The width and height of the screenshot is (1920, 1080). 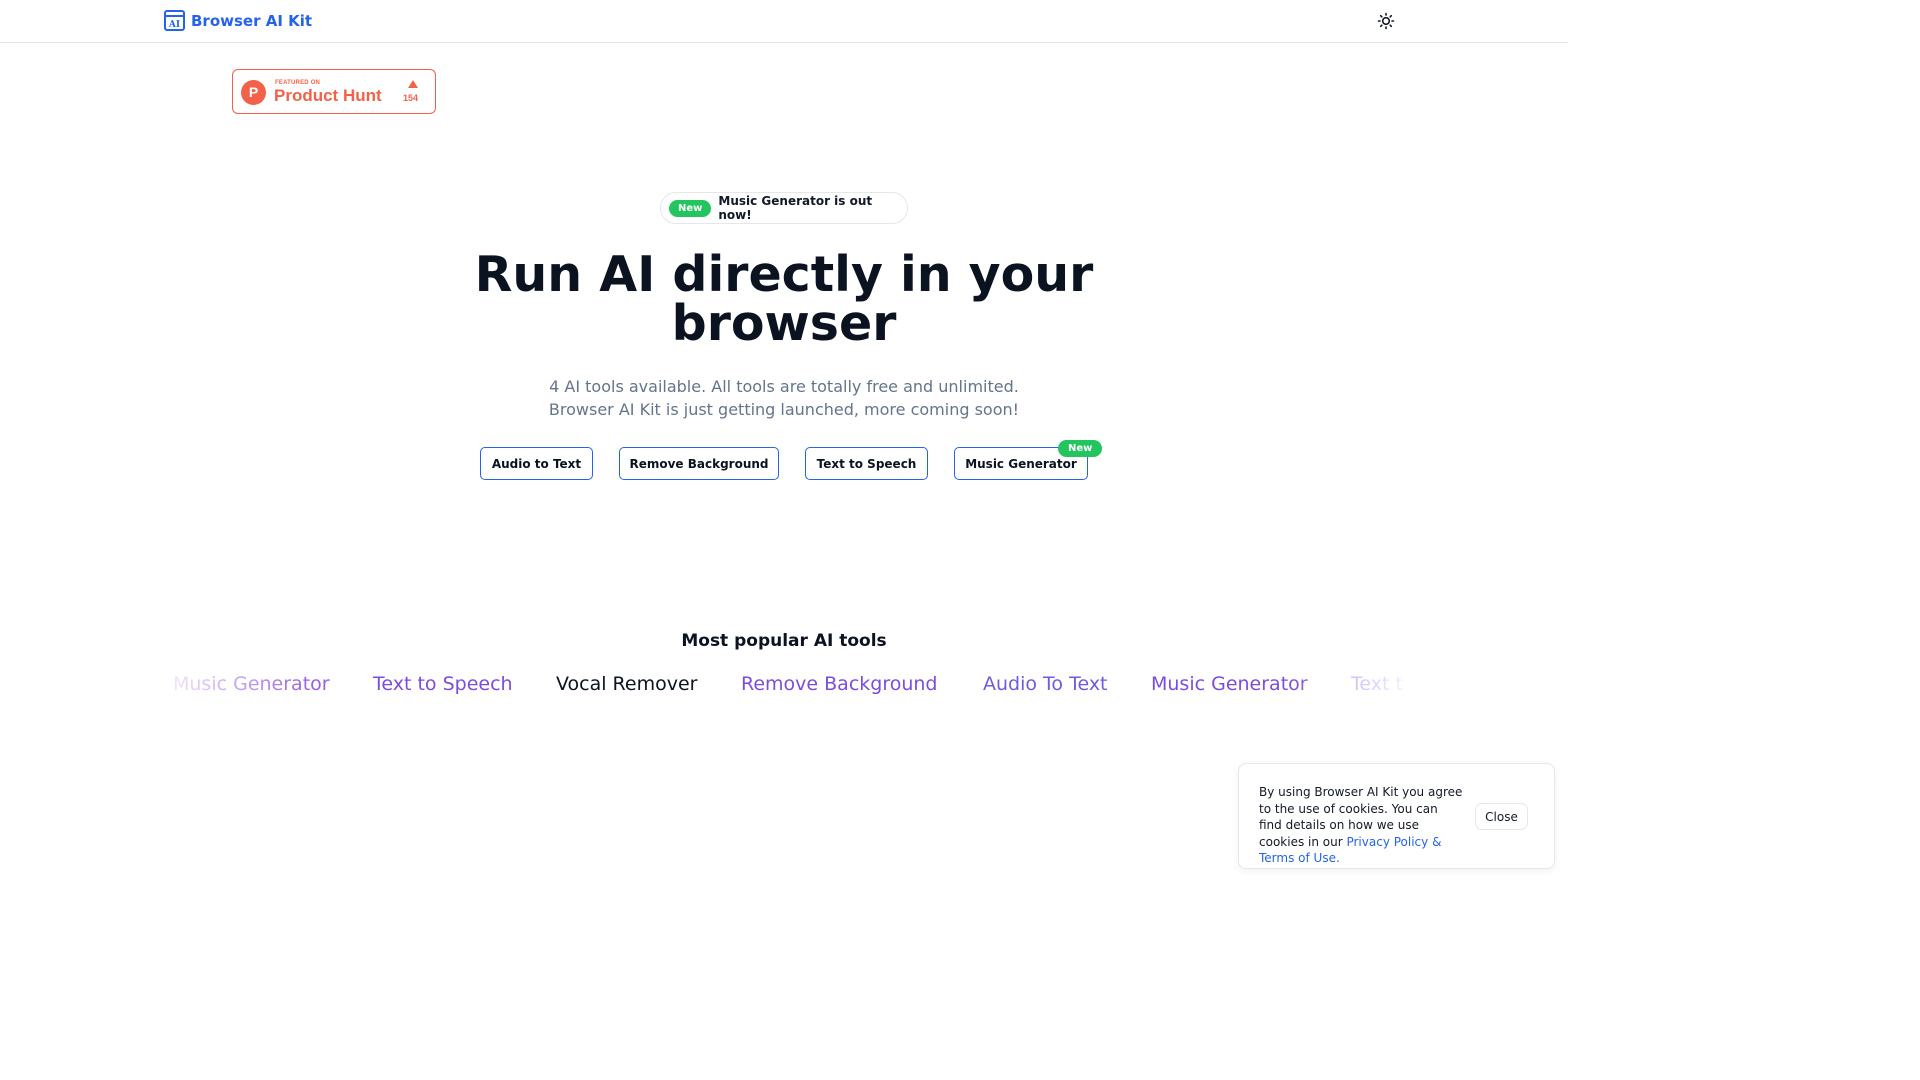 I want to click on popular-tool-item: Audio To Text, so click(x=1045, y=684).